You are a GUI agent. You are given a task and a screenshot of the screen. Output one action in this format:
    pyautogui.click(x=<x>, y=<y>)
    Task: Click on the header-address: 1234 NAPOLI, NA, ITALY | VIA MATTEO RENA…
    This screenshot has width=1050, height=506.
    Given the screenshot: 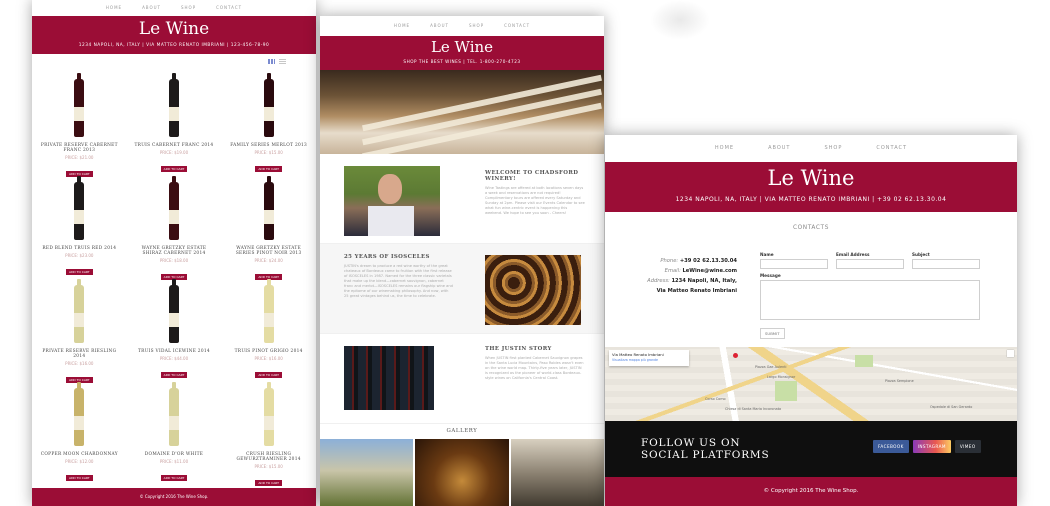 What is the action you would take?
    pyautogui.click(x=174, y=45)
    